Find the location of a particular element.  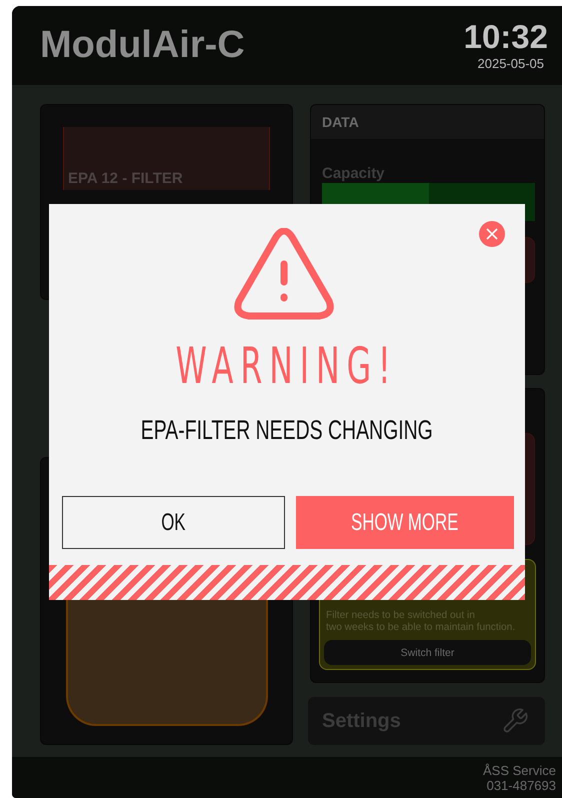

warning-message: EPA-FILTER NEEDS CHANGING is located at coordinates (287, 430).